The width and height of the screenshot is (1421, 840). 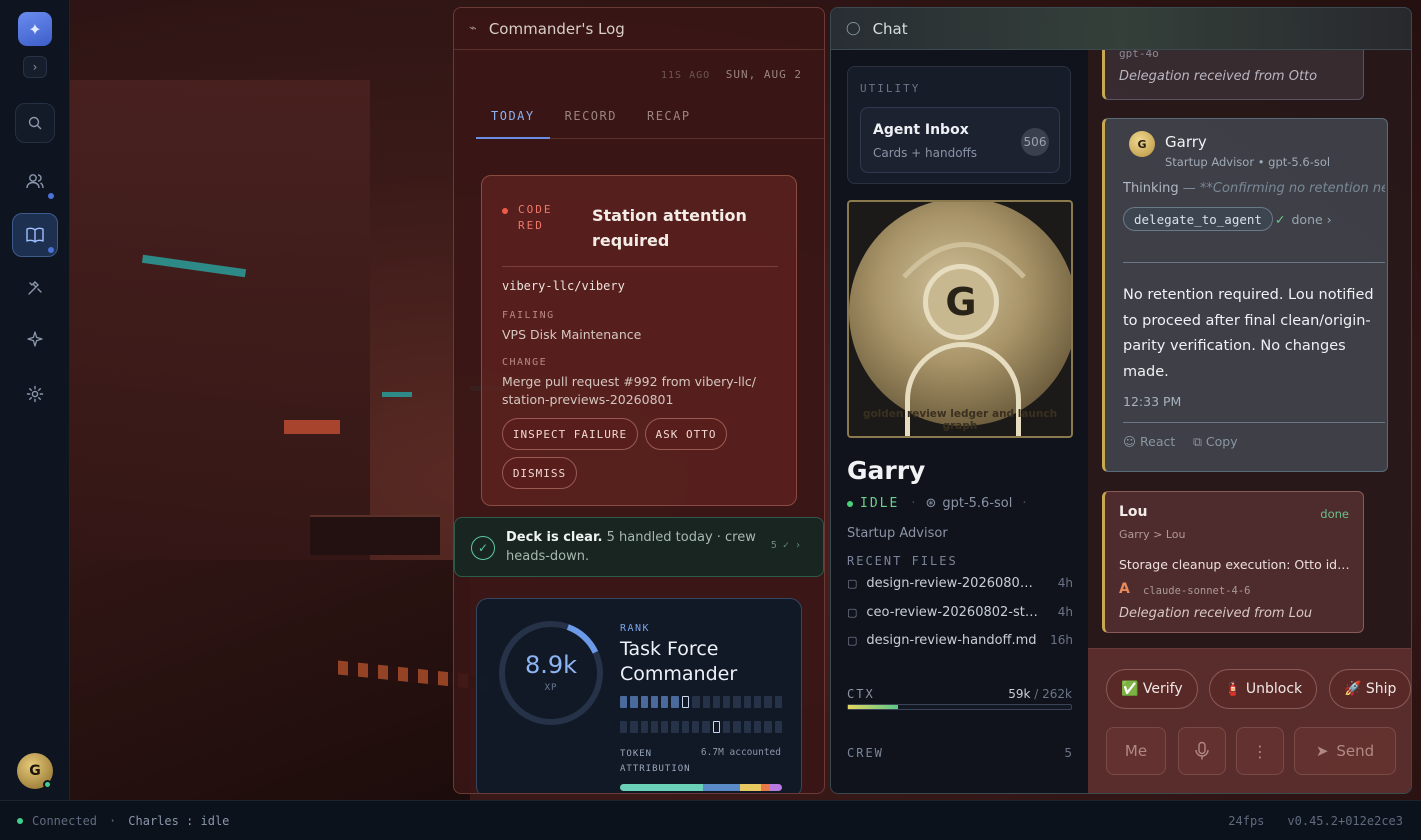 I want to click on app-logo-icon: ✦, so click(x=35, y=29).